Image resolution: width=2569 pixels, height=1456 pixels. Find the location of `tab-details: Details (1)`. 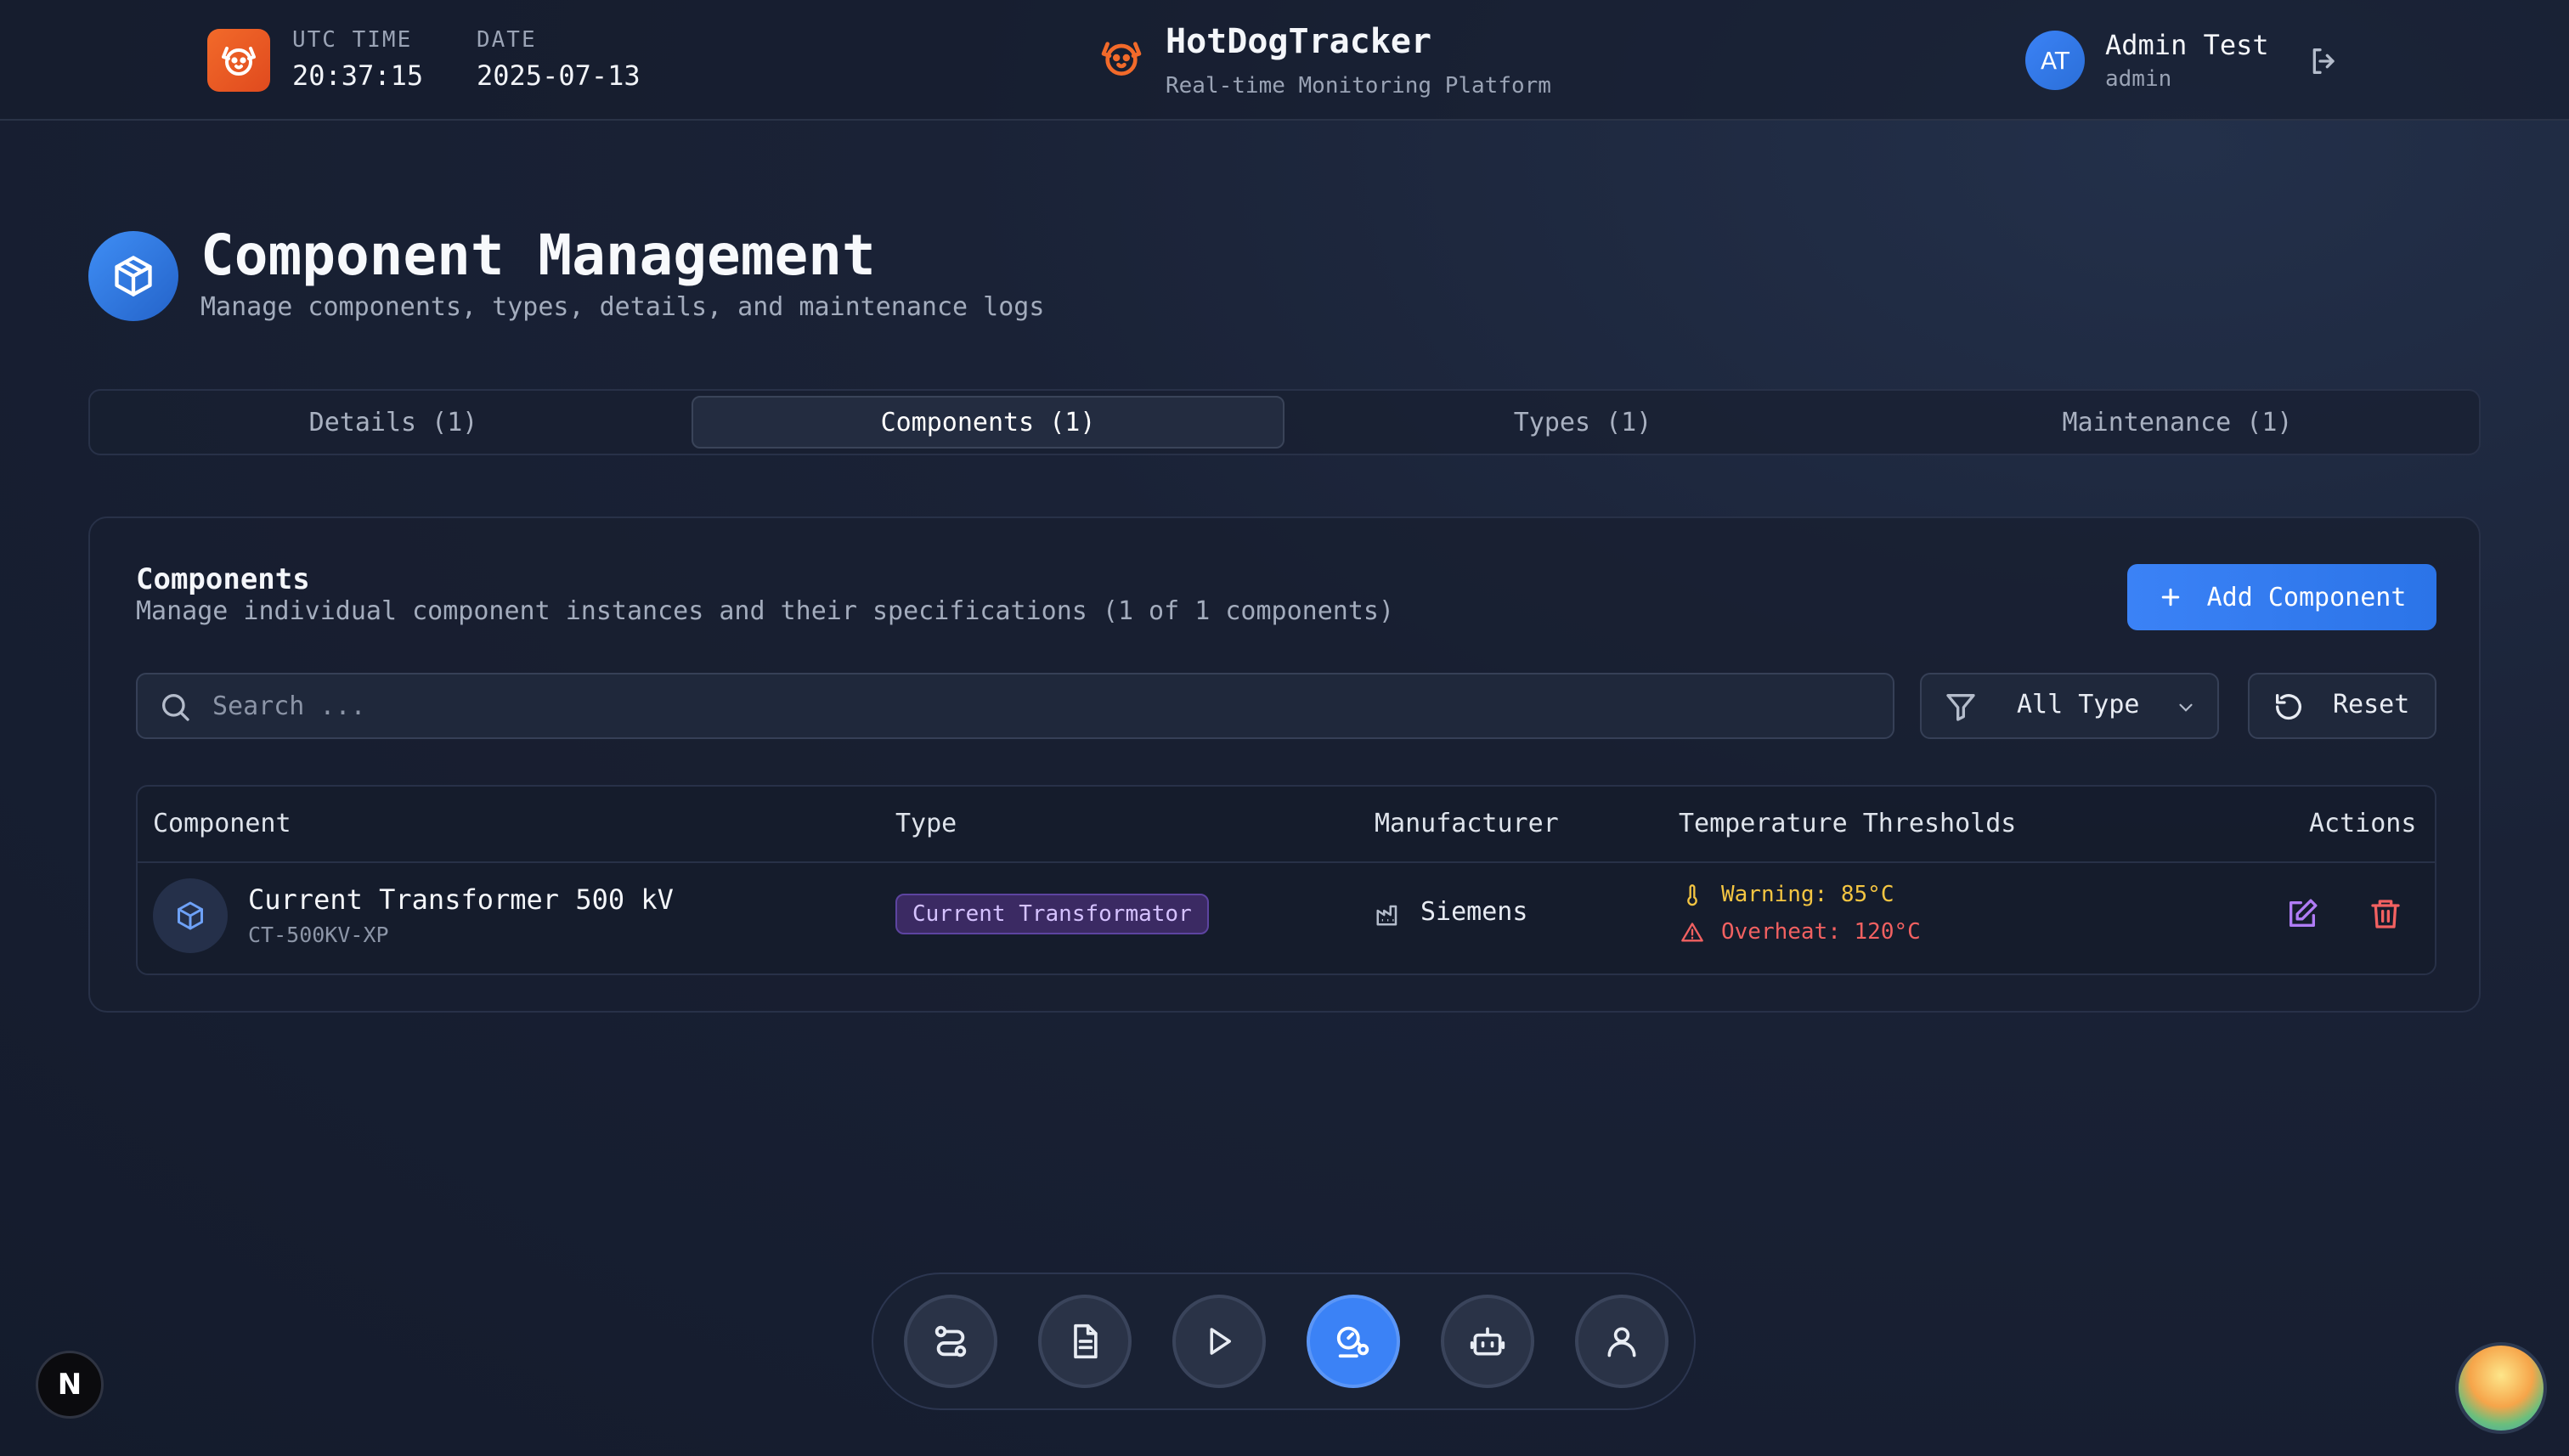

tab-details: Details (1) is located at coordinates (394, 423).